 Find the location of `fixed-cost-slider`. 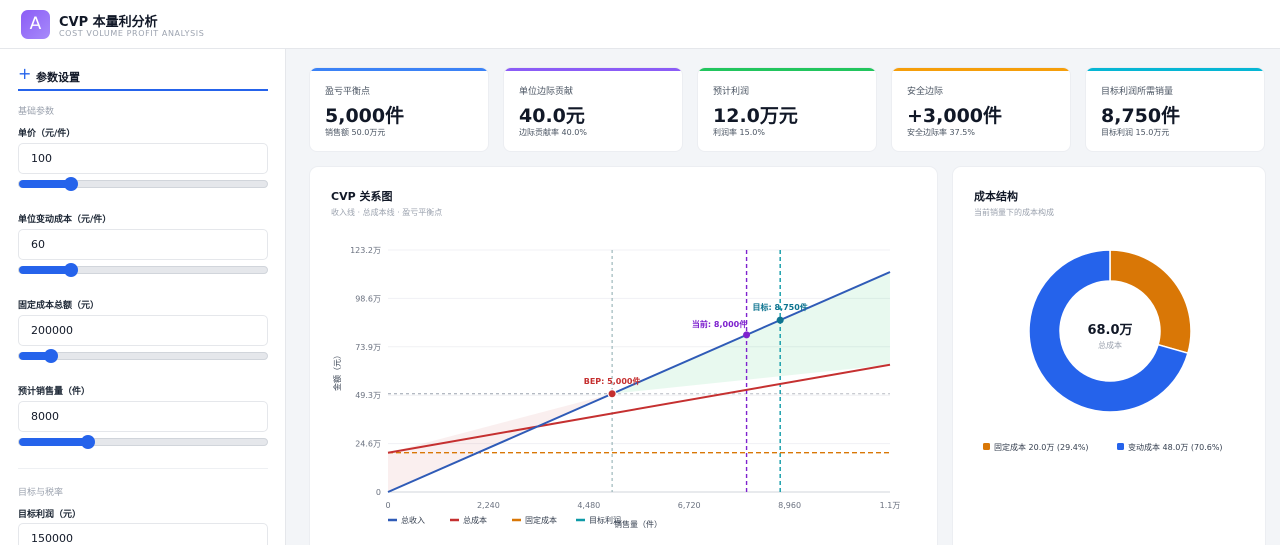

fixed-cost-slider is located at coordinates (143, 356).